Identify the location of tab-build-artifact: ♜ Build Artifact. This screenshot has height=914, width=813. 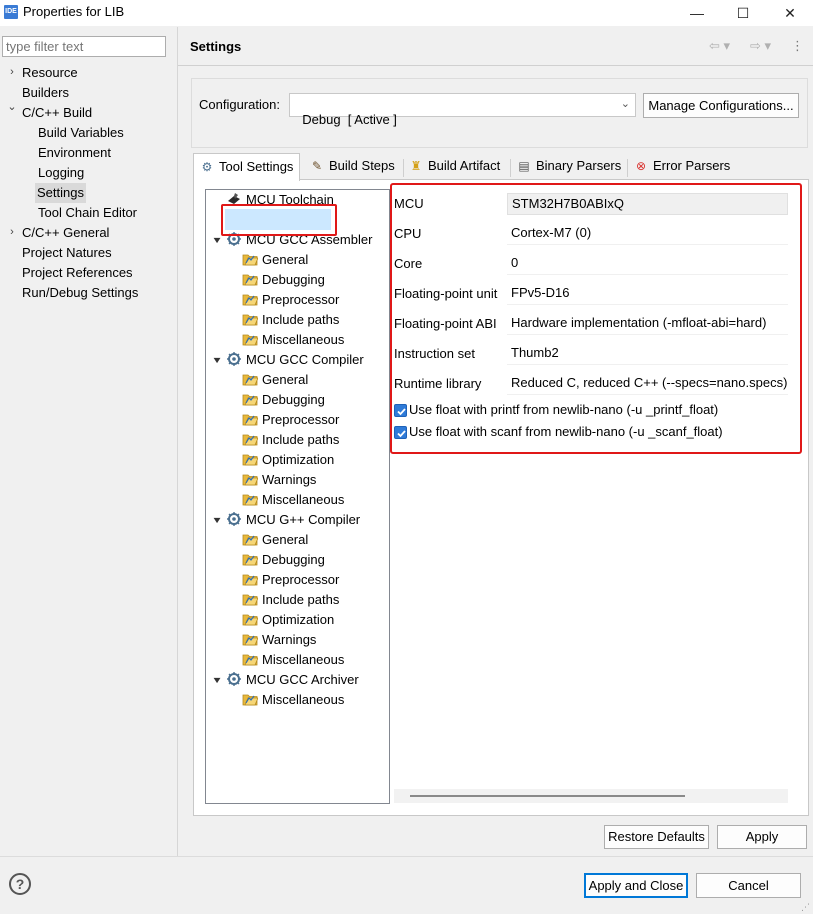
(454, 167).